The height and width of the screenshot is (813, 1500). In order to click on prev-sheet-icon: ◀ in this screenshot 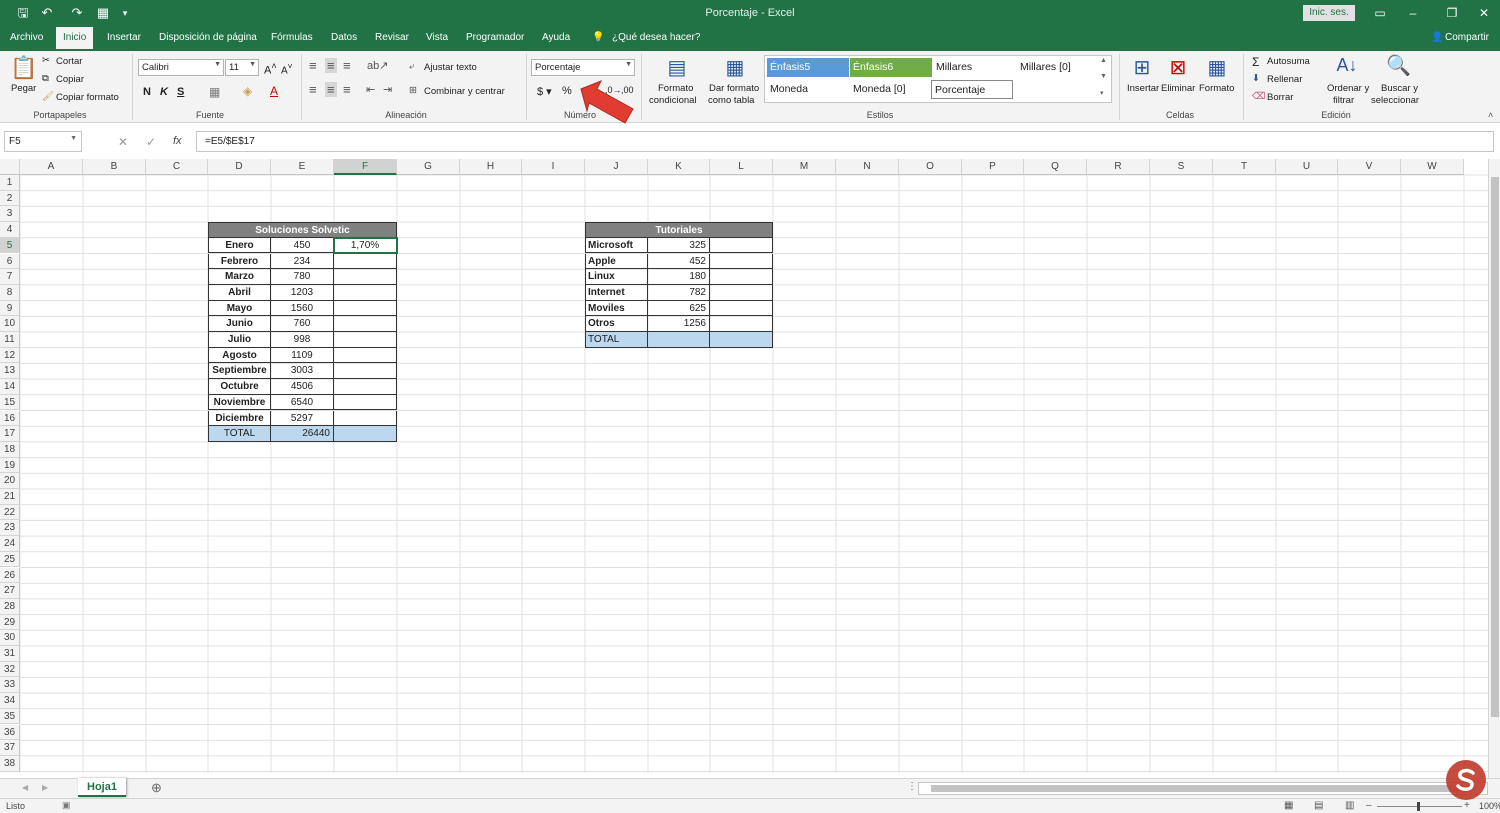, I will do `click(25, 787)`.